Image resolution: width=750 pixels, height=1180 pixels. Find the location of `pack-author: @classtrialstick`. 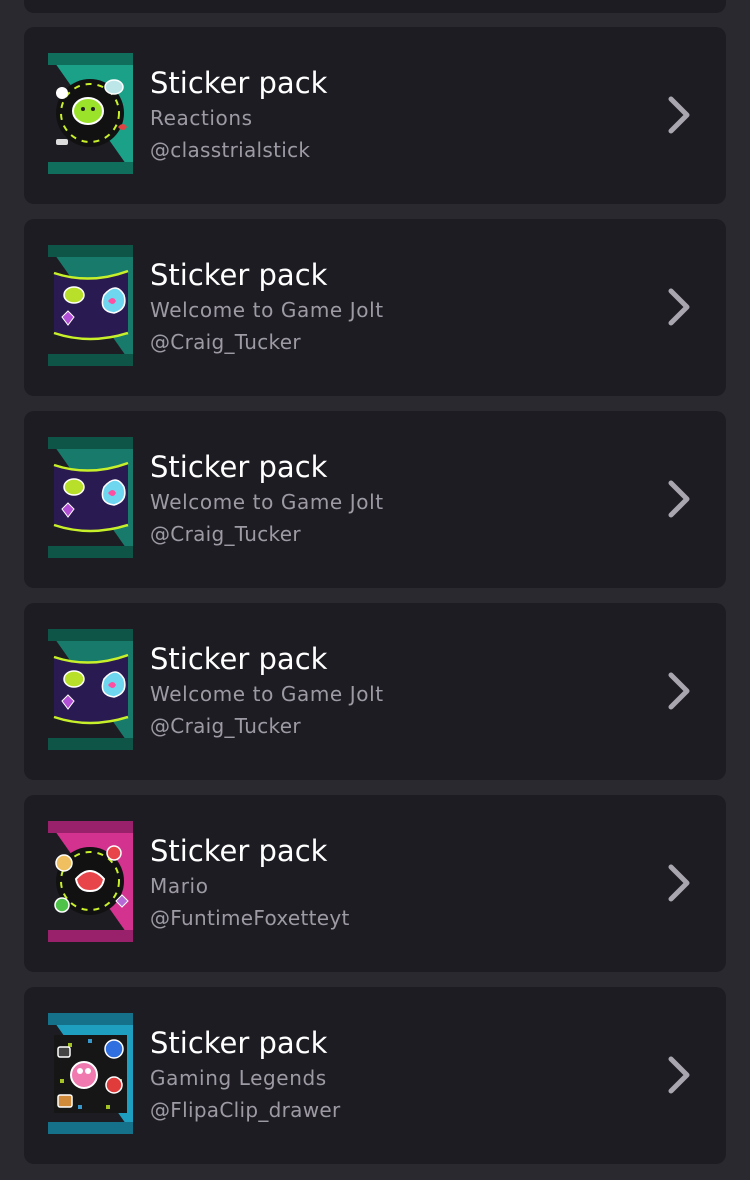

pack-author: @classtrialstick is located at coordinates (230, 150).